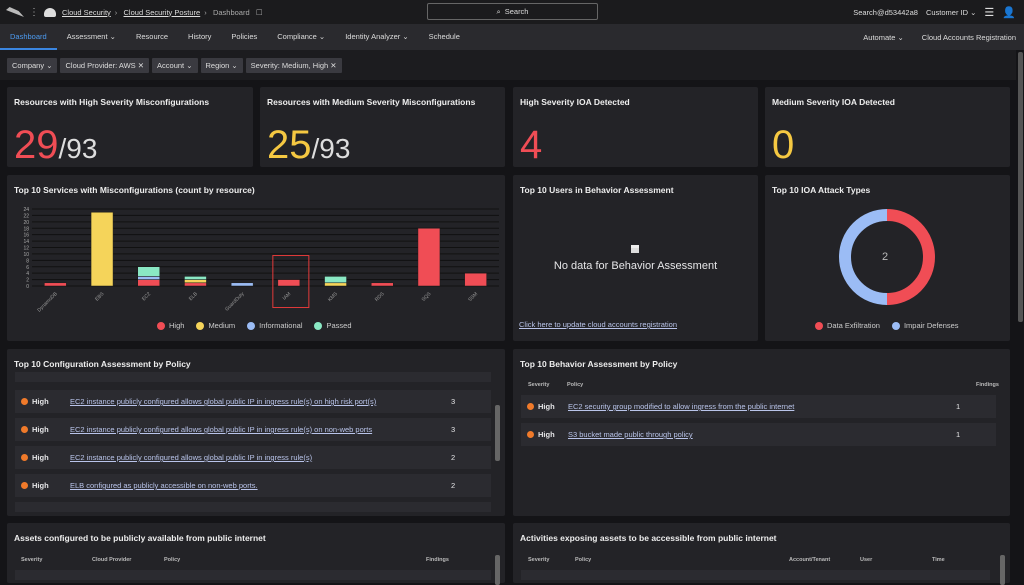 Image resolution: width=1024 pixels, height=585 pixels. I want to click on menu-dots-icon: ⋮, so click(34, 12).